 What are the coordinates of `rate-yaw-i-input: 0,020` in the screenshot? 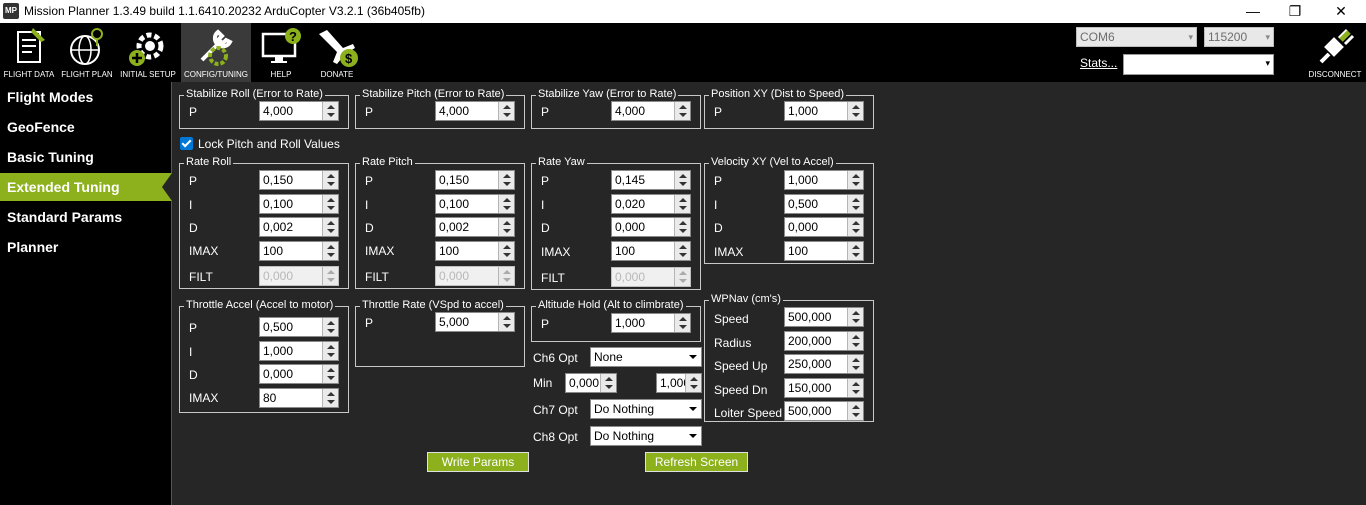 It's located at (651, 204).